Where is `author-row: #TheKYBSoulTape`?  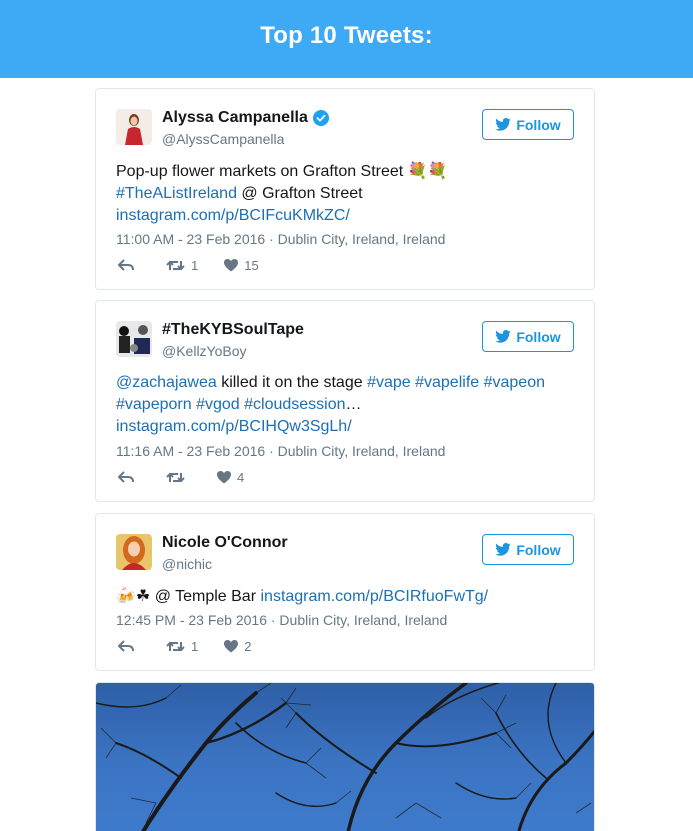 author-row: #TheKYBSoulTape is located at coordinates (233, 330).